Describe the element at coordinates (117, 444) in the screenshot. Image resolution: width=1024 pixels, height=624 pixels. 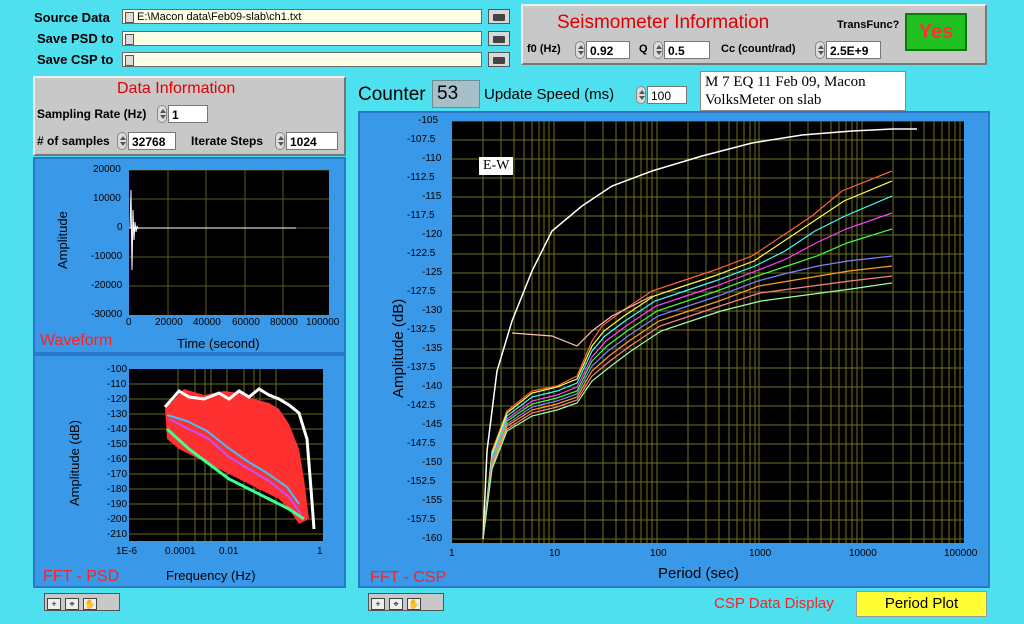
I see `psd-ytick: -150` at that location.